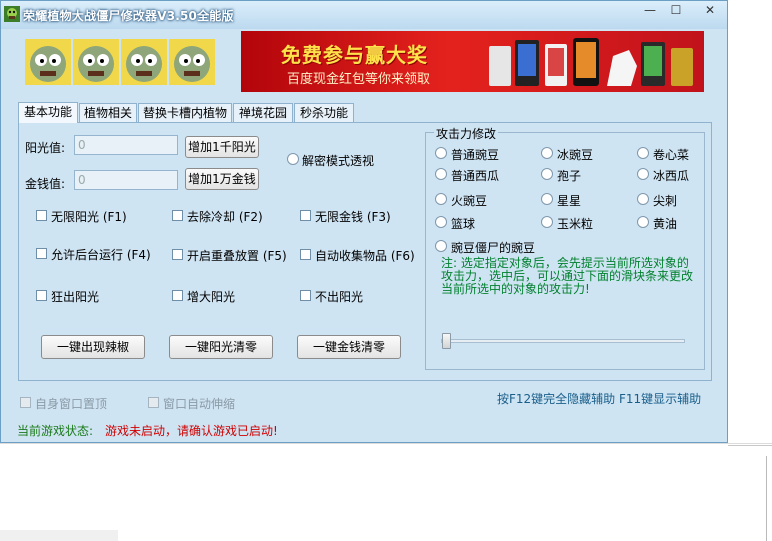  What do you see at coordinates (221, 347) in the screenshot?
I see `clear-sun-button: 一键阳光清零` at bounding box center [221, 347].